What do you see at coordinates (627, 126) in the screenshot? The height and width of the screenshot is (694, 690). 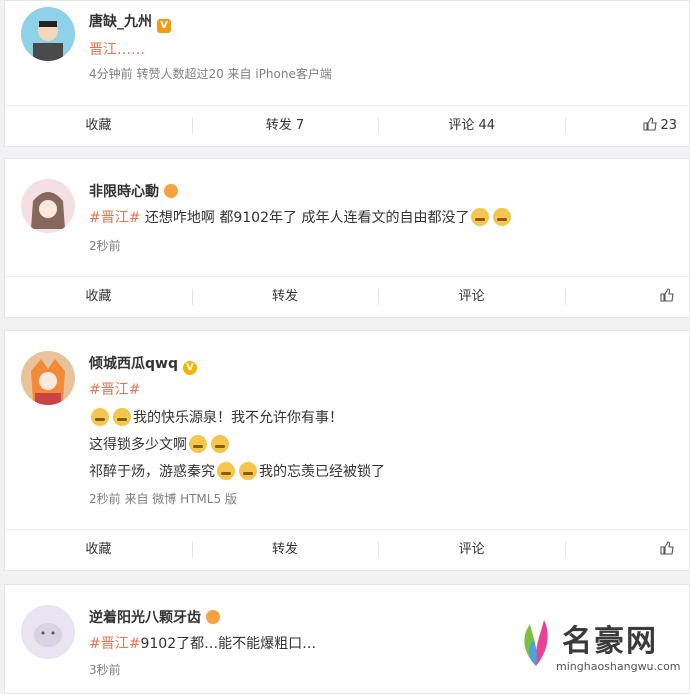 I see `like-button: 23` at bounding box center [627, 126].